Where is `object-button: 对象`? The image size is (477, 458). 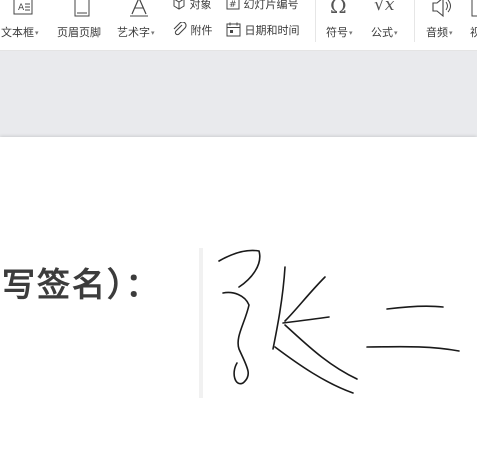 object-button: 对象 is located at coordinates (192, 6).